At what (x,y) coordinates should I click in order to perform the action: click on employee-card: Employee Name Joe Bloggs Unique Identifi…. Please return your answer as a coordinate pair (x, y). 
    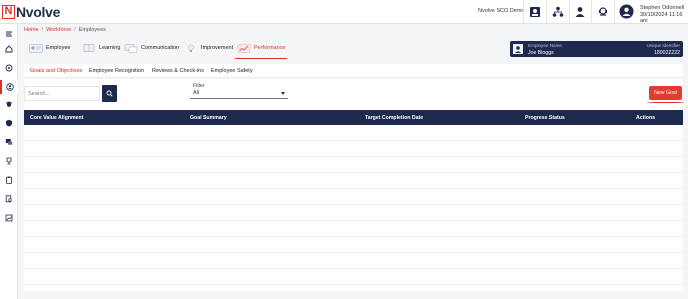
    Looking at the image, I should click on (596, 49).